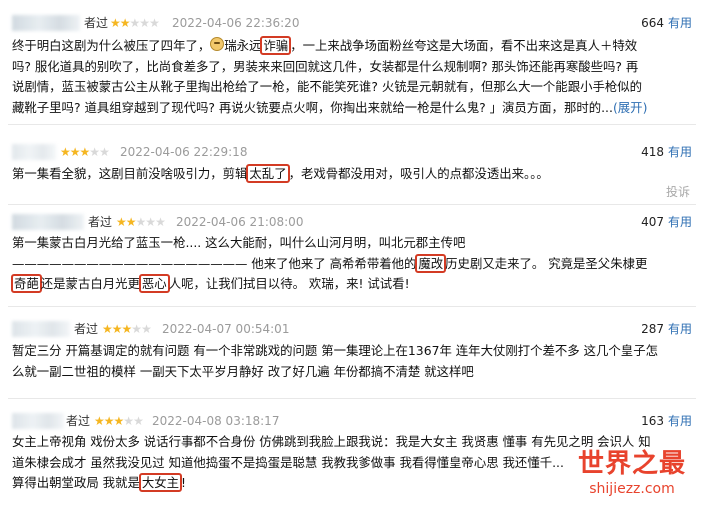 Image resolution: width=704 pixels, height=506 pixels. Describe the element at coordinates (160, 482) in the screenshot. I see `highlighted-keyword: 大女主` at that location.